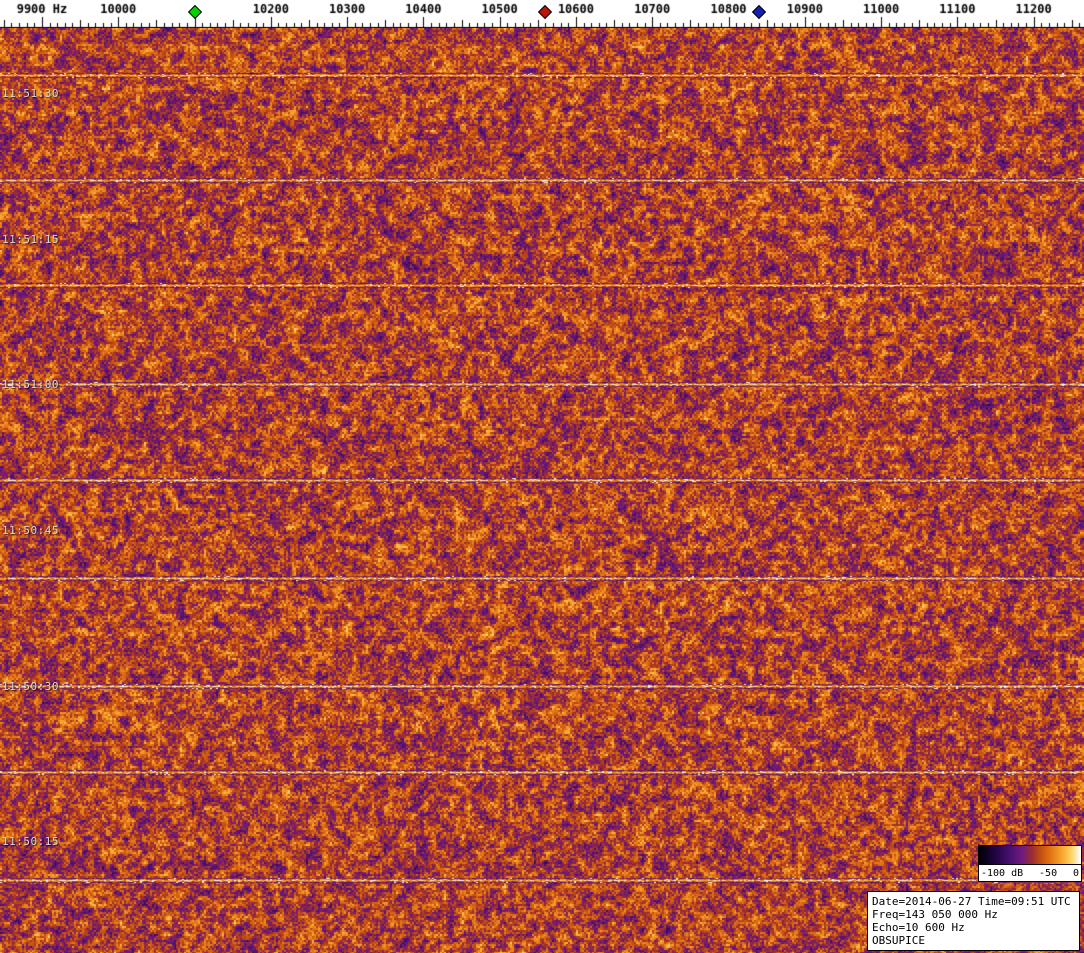 The image size is (1084, 953). What do you see at coordinates (30, 239) in the screenshot?
I see `time-label: 11:51:15` at bounding box center [30, 239].